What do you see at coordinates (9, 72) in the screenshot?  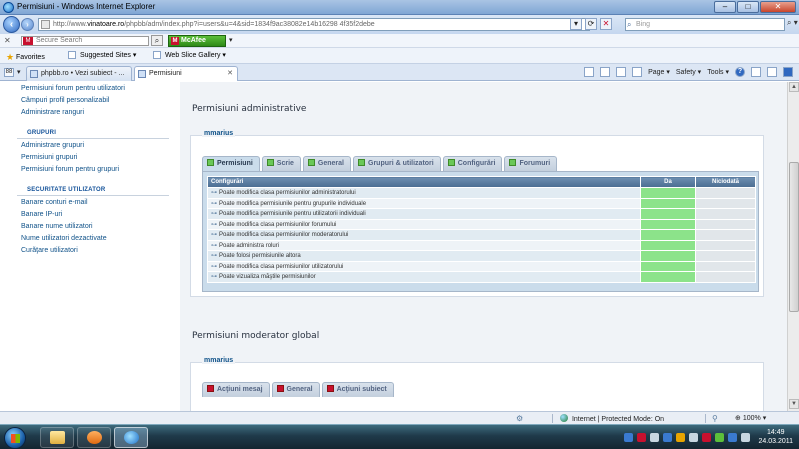 I see `quick-tabs-button: 88` at bounding box center [9, 72].